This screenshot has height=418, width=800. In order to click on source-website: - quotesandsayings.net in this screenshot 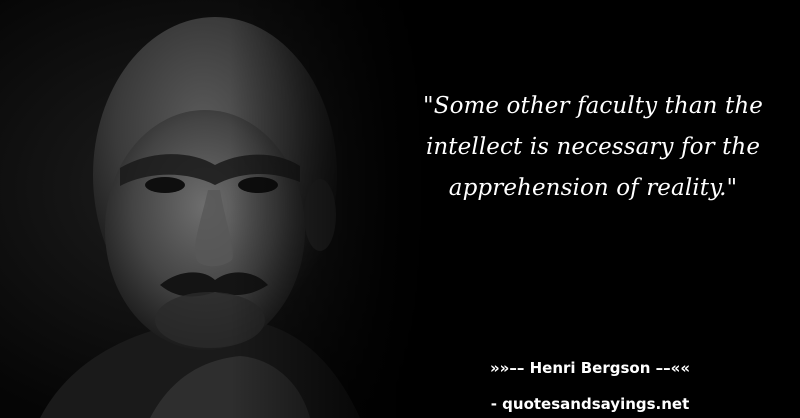, I will do `click(590, 404)`.